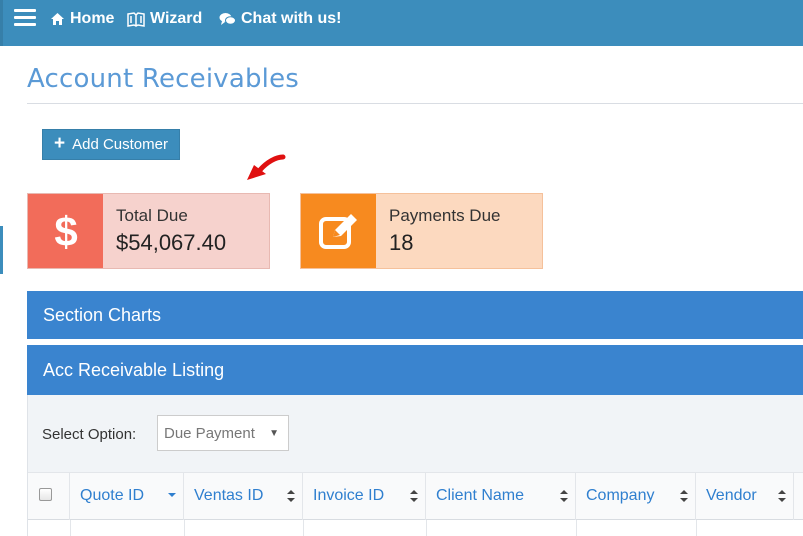 Image resolution: width=803 pixels, height=536 pixels. I want to click on column-ventas-id: Ventas ID, so click(243, 496).